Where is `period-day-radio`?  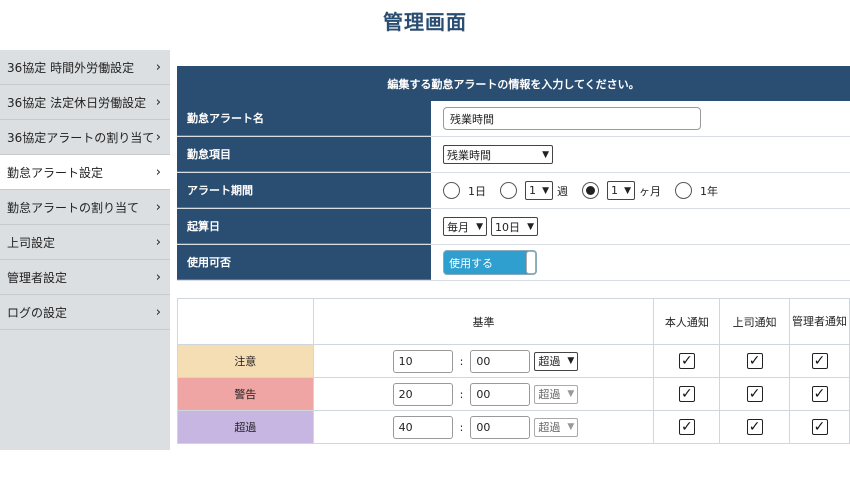 period-day-radio is located at coordinates (451, 190).